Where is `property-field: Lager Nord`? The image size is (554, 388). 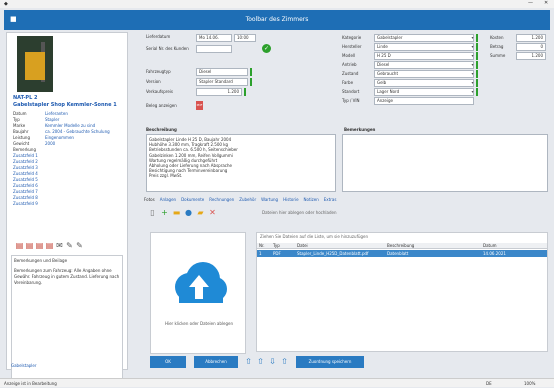
property-field: Lager Nord is located at coordinates (424, 92).